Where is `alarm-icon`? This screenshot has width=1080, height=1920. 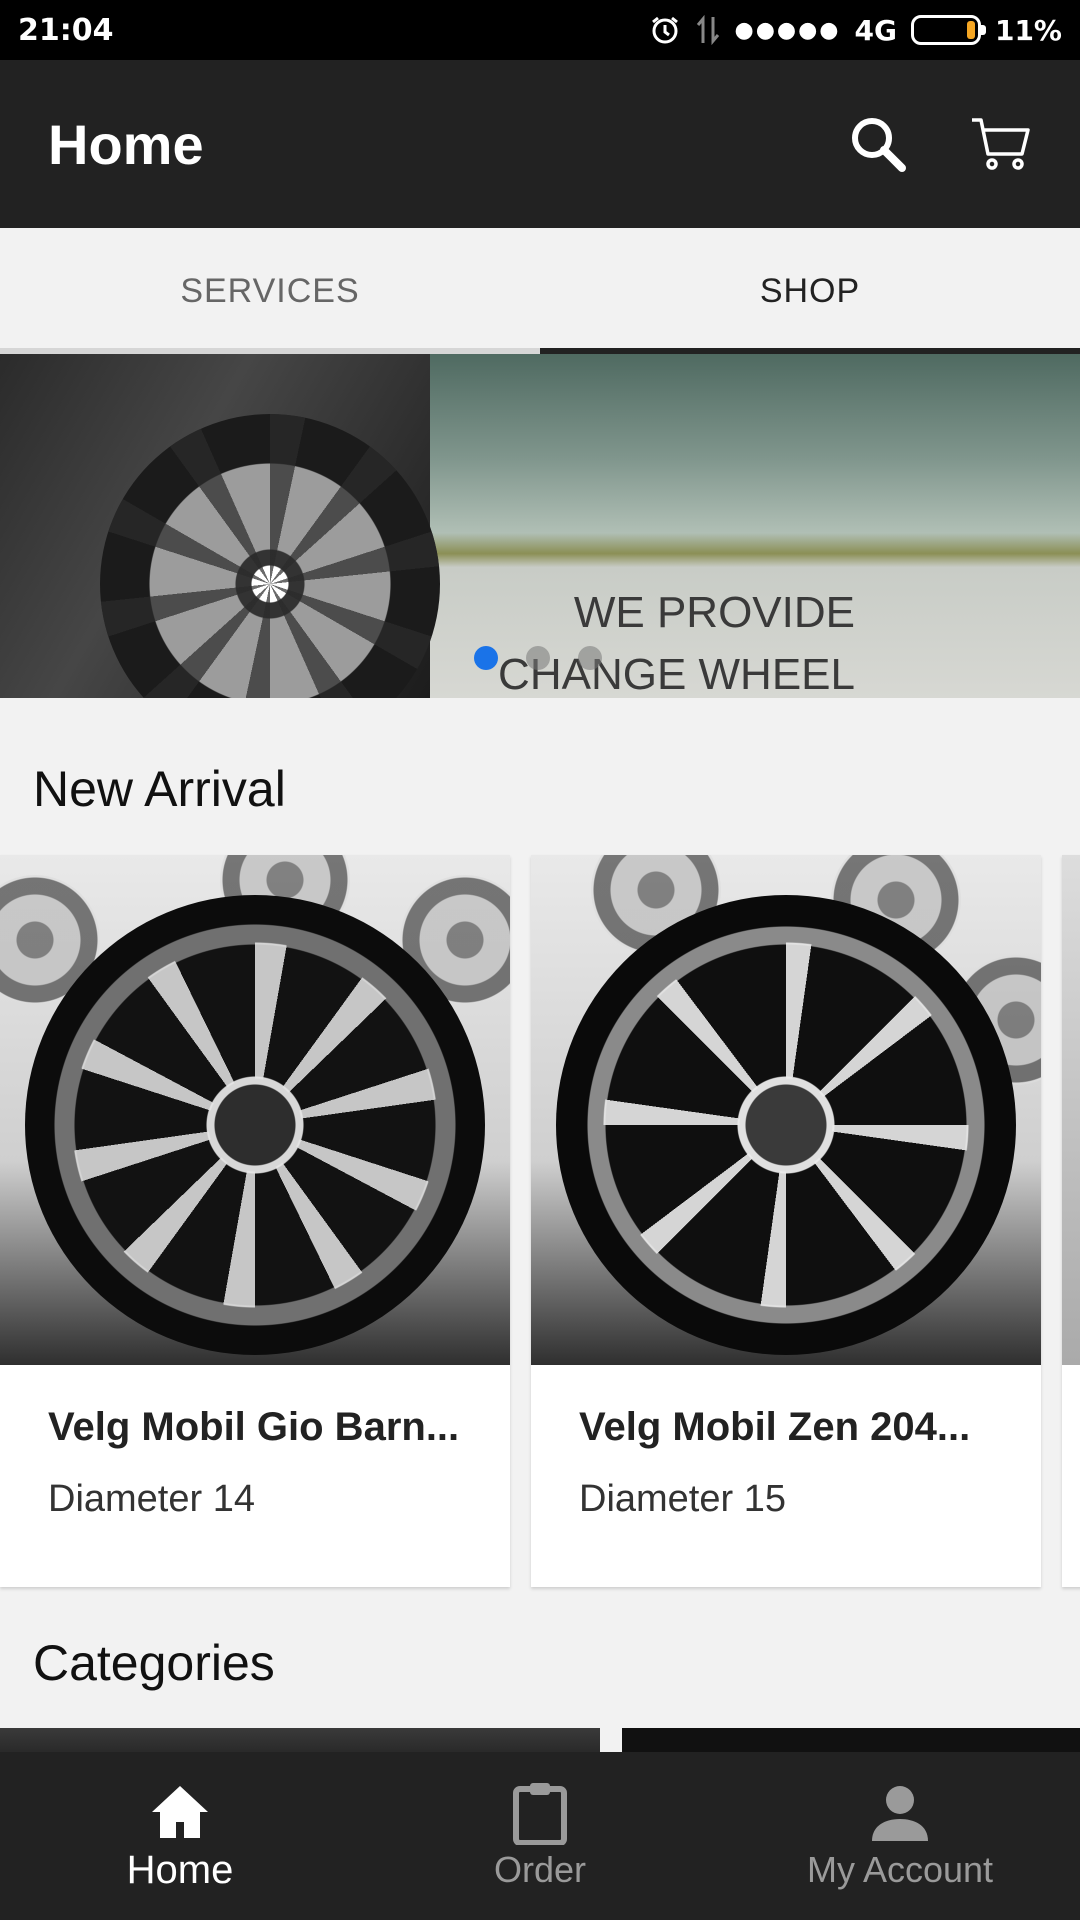
alarm-icon is located at coordinates (665, 30).